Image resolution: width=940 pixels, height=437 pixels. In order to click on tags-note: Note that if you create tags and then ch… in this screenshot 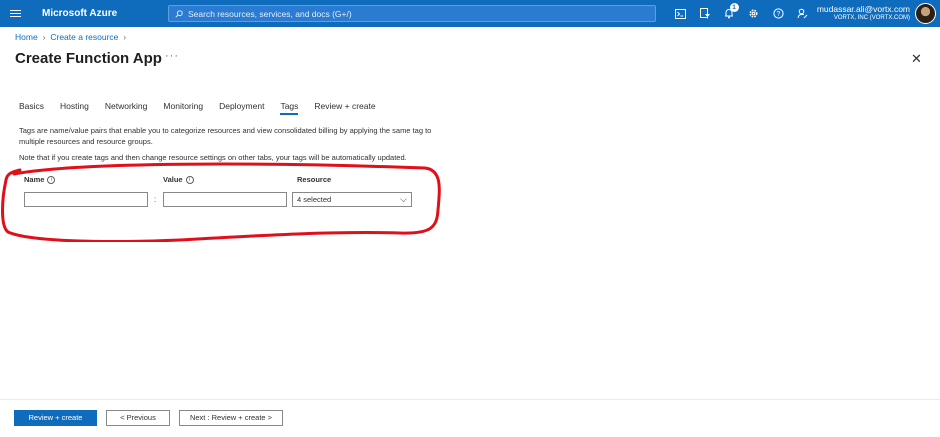, I will do `click(213, 157)`.